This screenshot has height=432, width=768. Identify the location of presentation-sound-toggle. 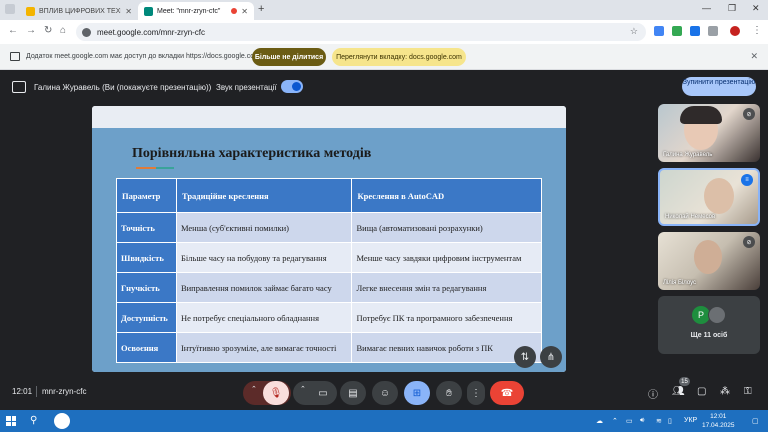
(292, 86).